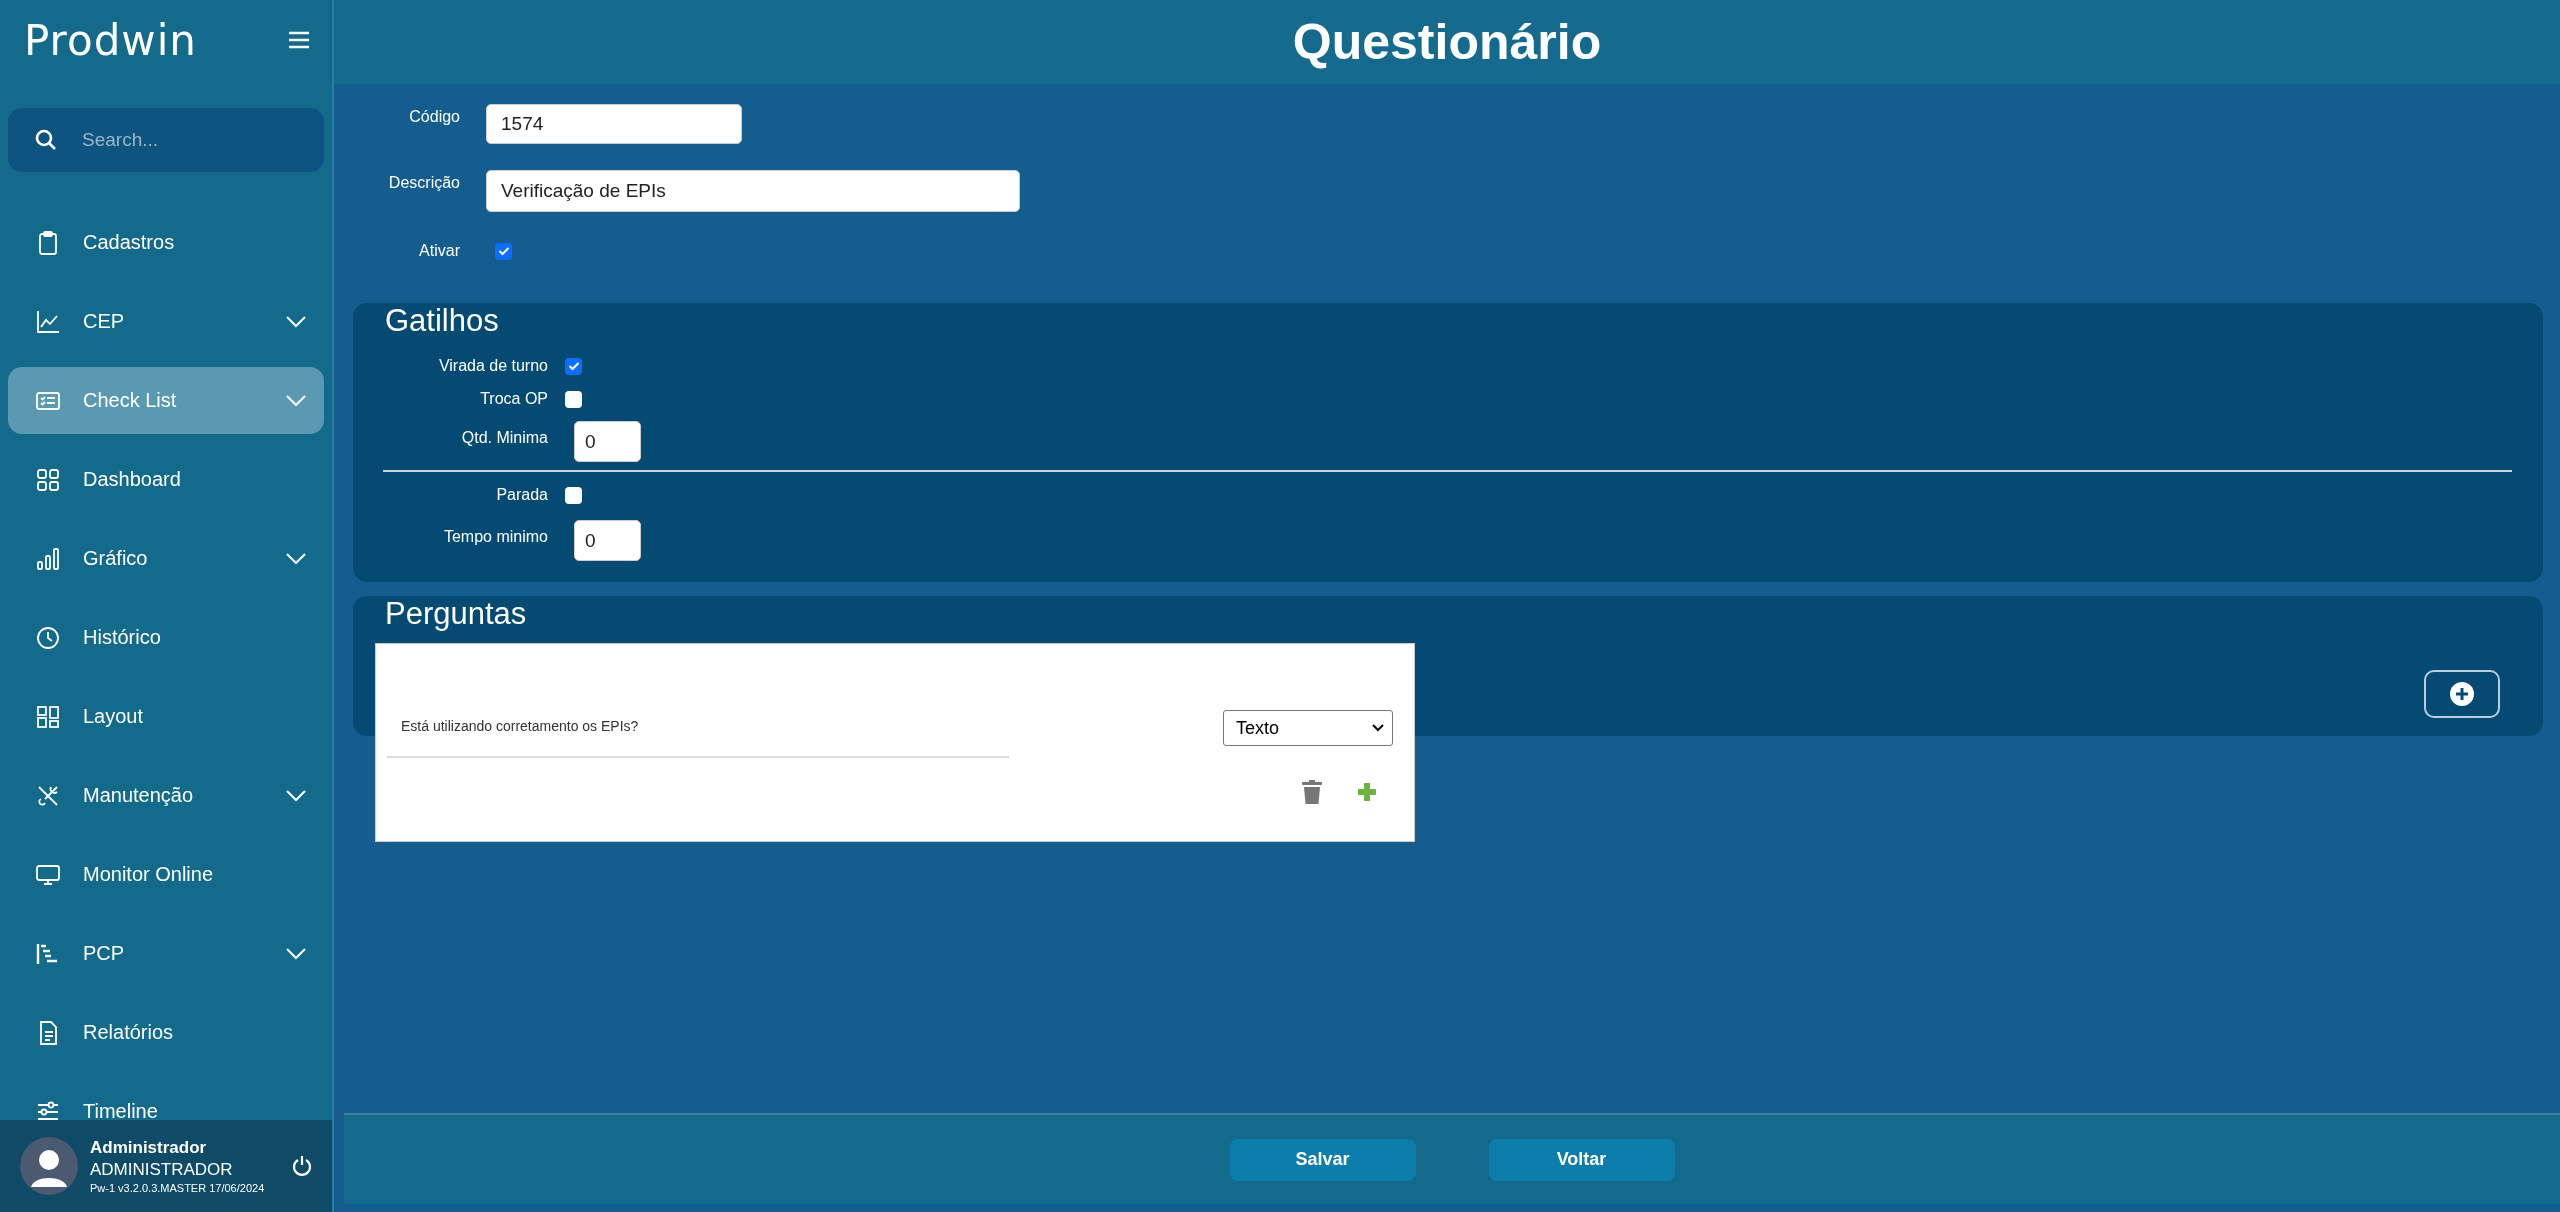 The width and height of the screenshot is (2560, 1212). Describe the element at coordinates (442, 321) in the screenshot. I see `section-title: Gatilhos` at that location.